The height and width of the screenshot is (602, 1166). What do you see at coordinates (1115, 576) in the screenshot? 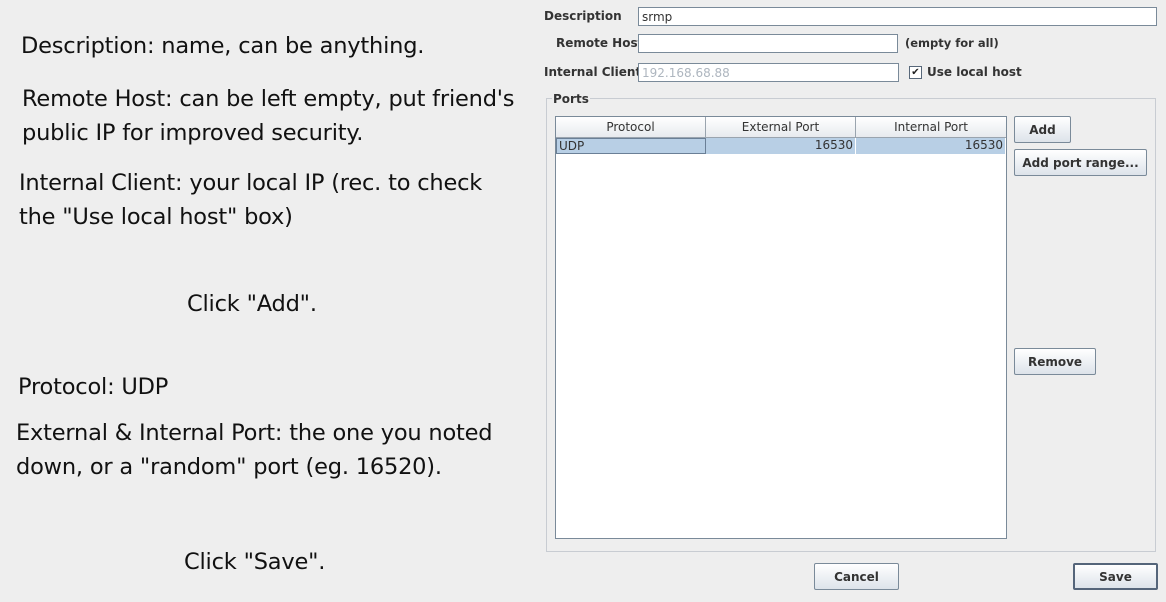
I see `save-button: Save` at bounding box center [1115, 576].